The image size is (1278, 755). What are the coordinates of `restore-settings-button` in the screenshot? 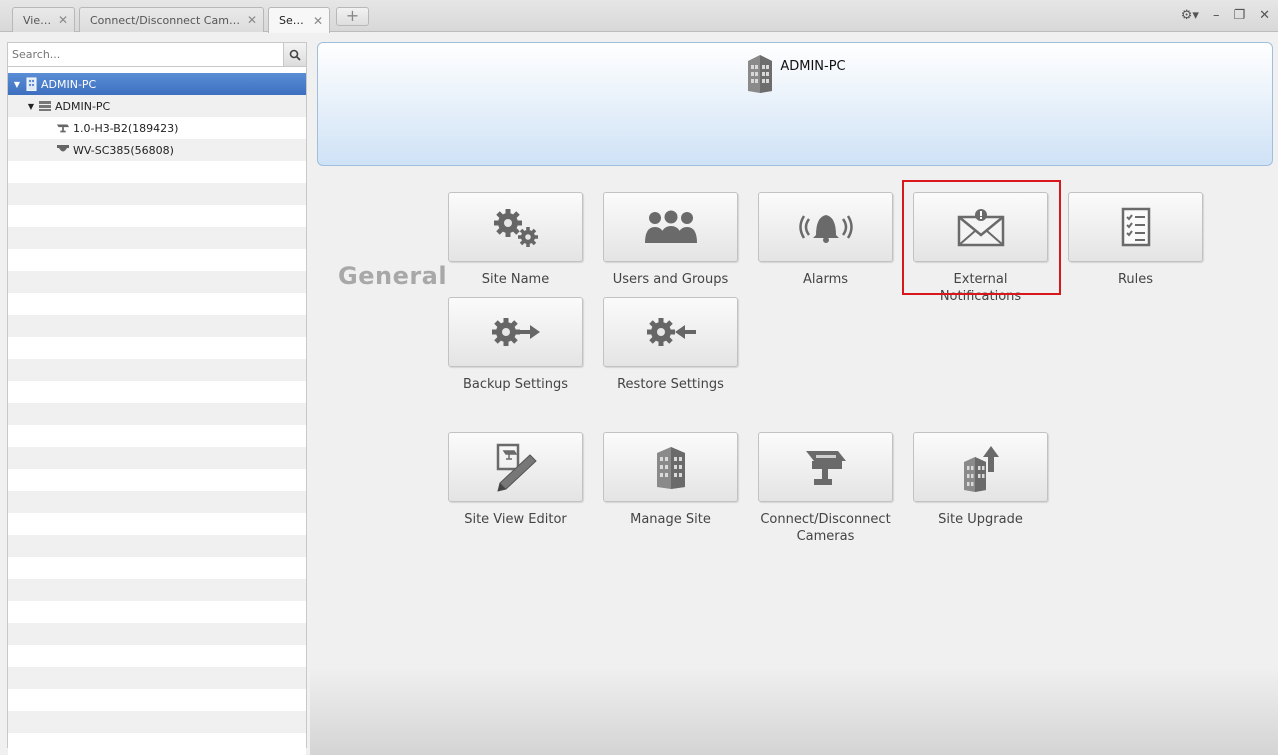 It's located at (670, 332).